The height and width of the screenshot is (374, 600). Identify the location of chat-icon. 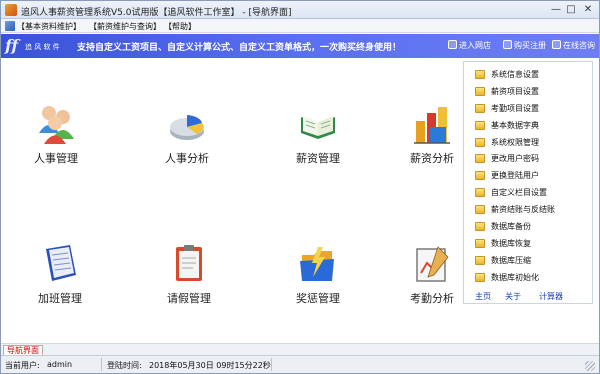
(556, 44).